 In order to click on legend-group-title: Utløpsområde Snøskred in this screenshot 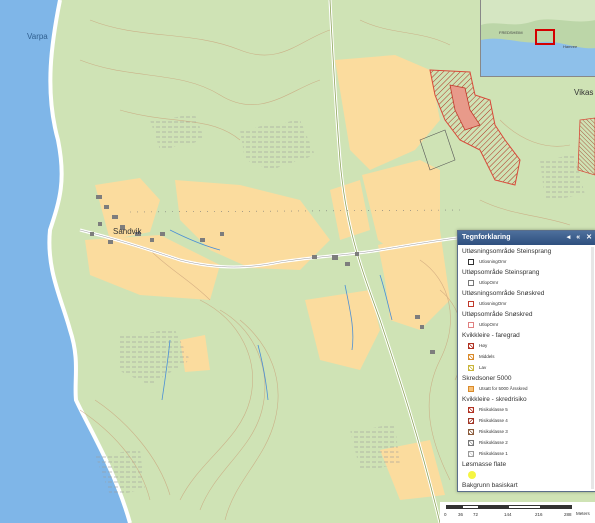, I will do `click(497, 314)`.